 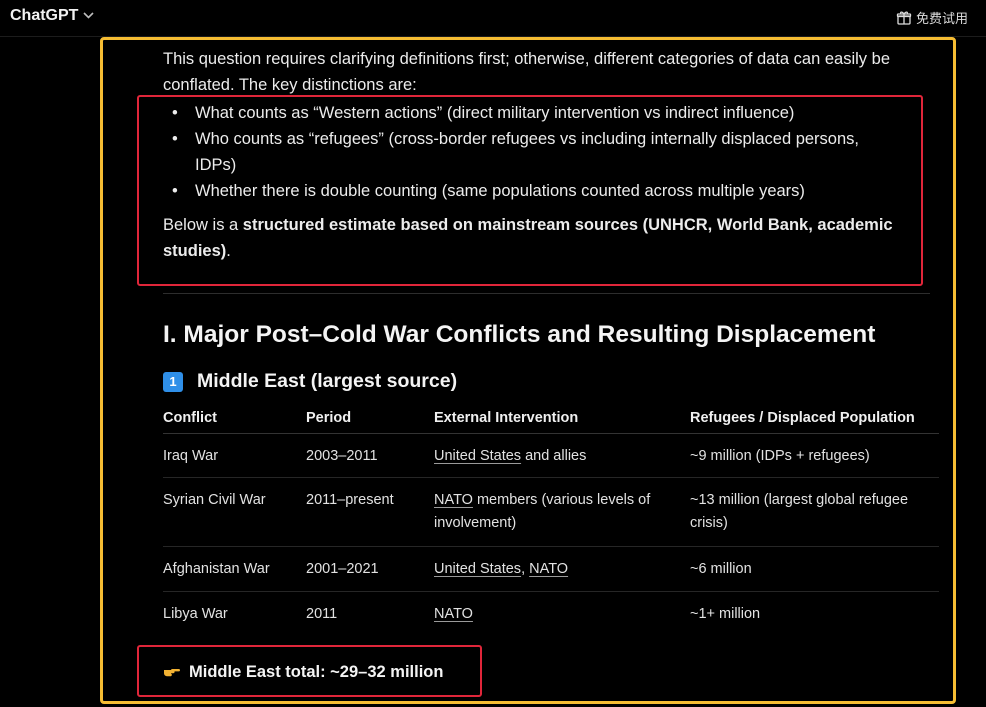 I want to click on subsection-heading: 1 Middle East (largest source), so click(x=310, y=381).